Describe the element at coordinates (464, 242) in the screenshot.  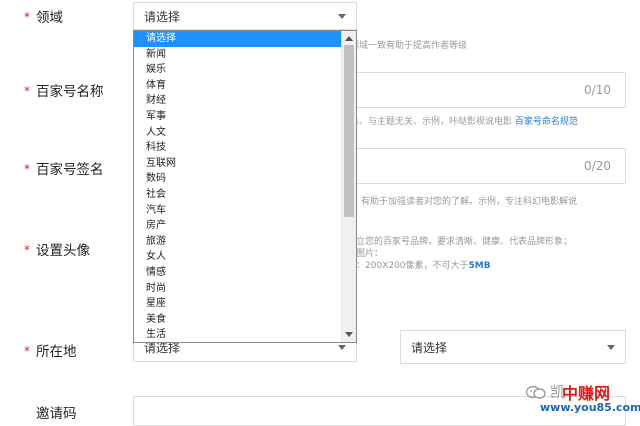
I see `avatar-hint-1: 立您的百家号品牌，要求清晰、健康、代表品牌形象；` at that location.